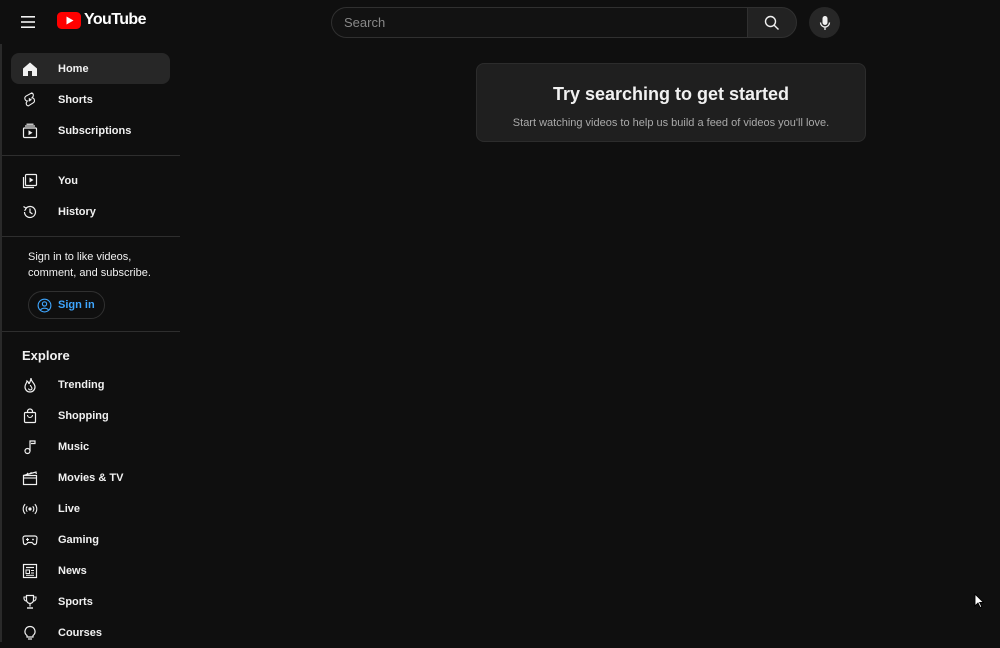 Image resolution: width=1000 pixels, height=648 pixels. I want to click on menu-icon, so click(28, 22).